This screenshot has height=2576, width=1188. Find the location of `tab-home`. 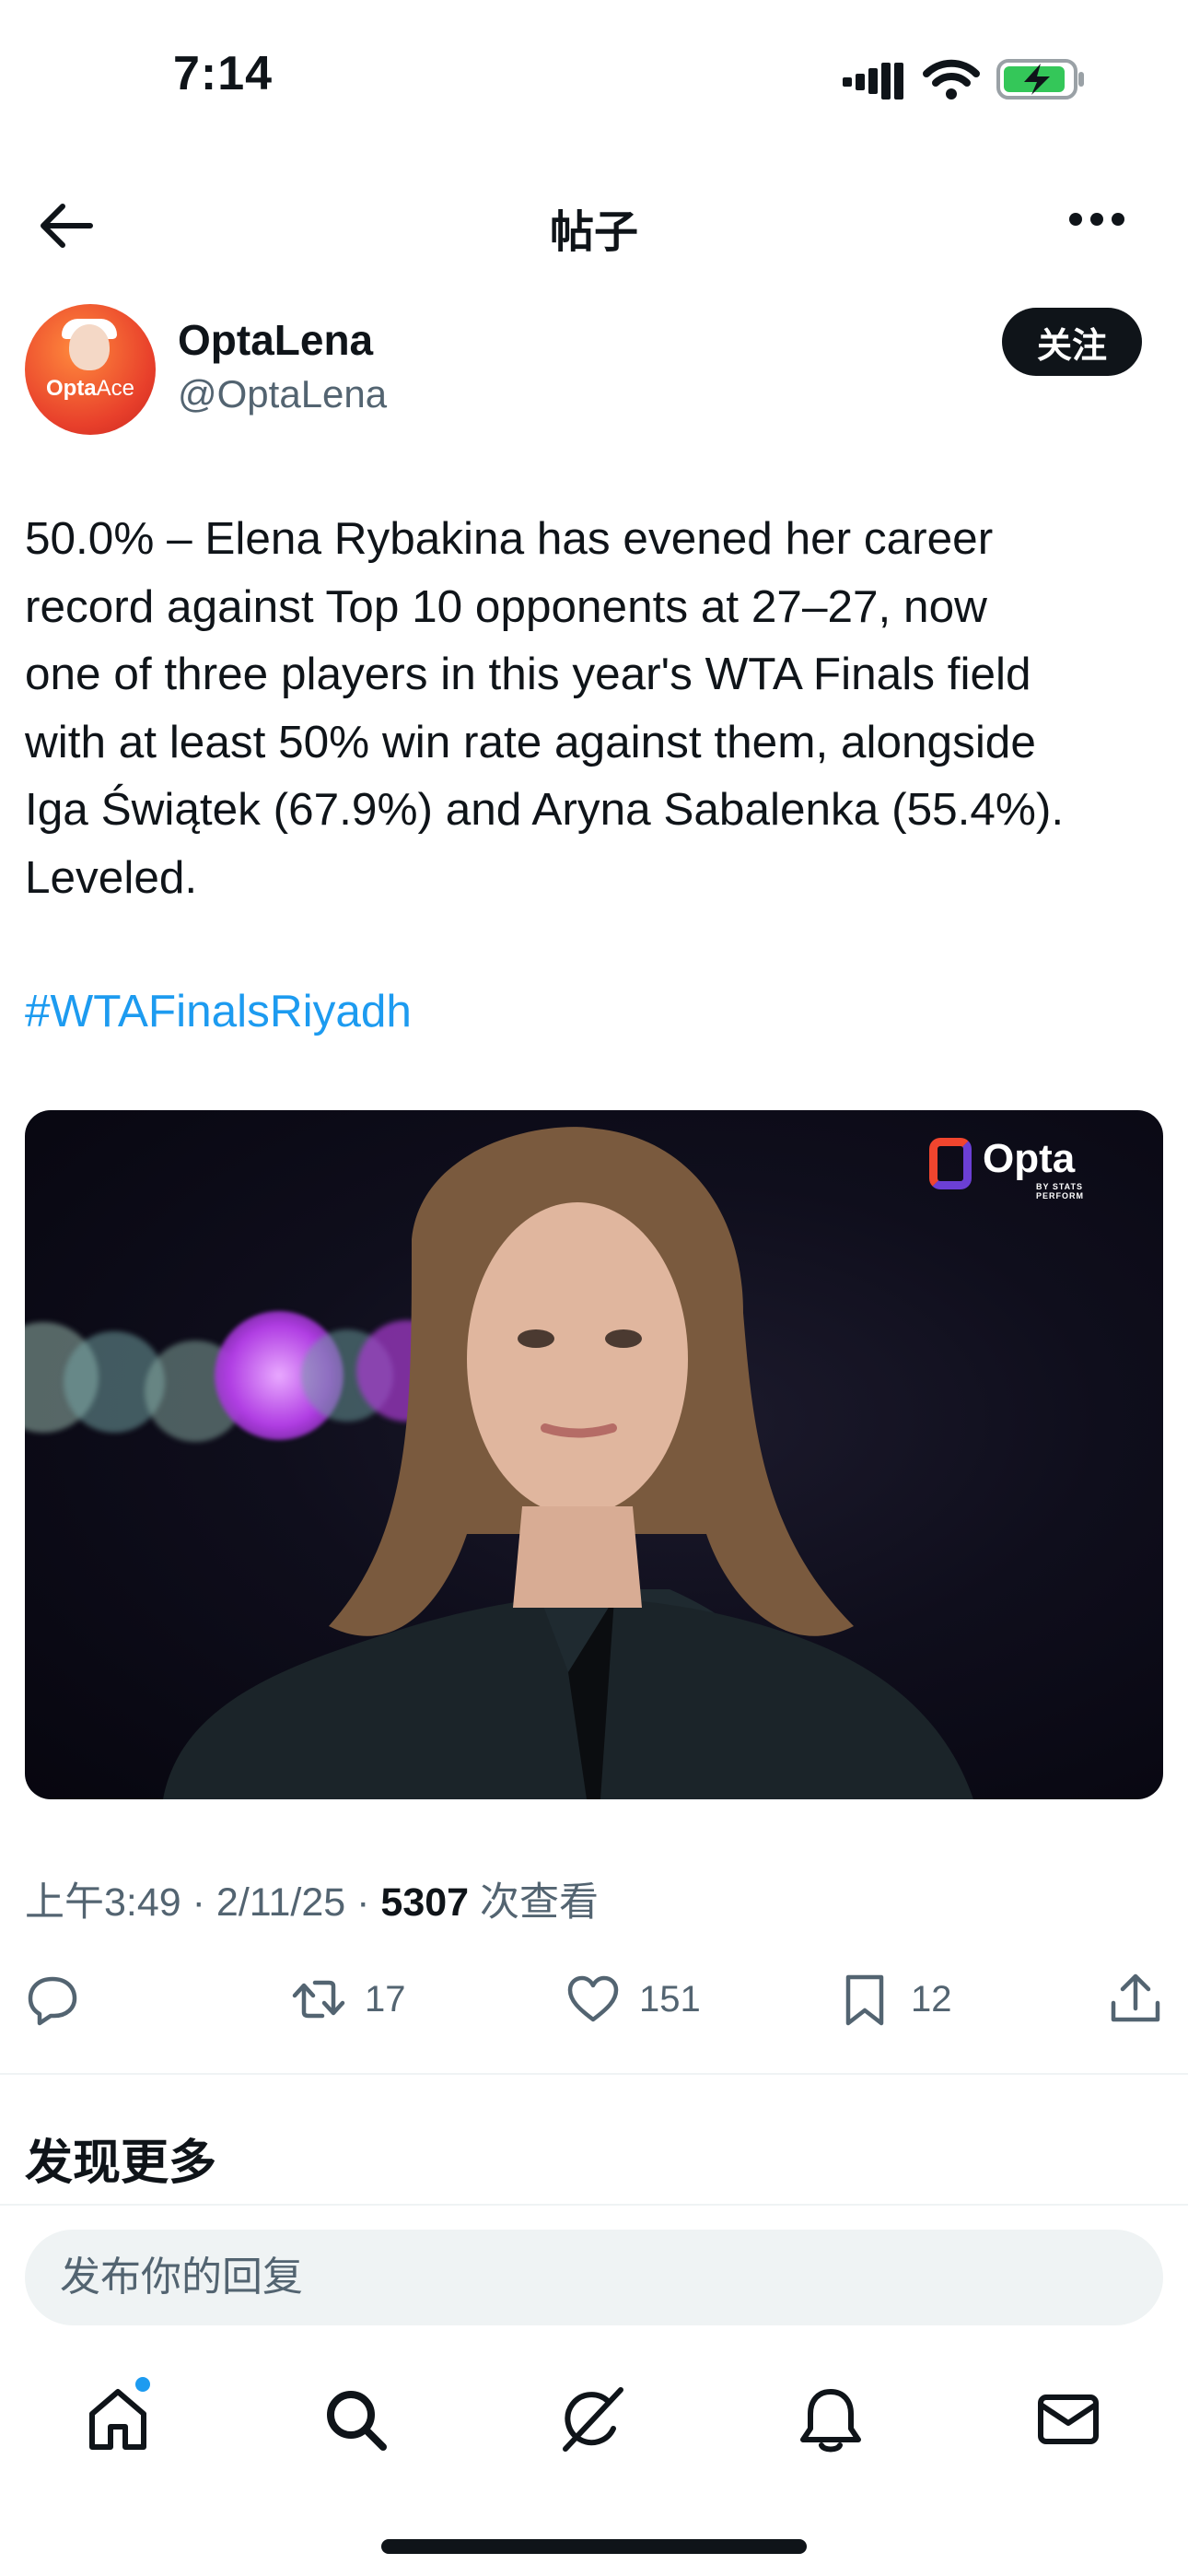

tab-home is located at coordinates (118, 2419).